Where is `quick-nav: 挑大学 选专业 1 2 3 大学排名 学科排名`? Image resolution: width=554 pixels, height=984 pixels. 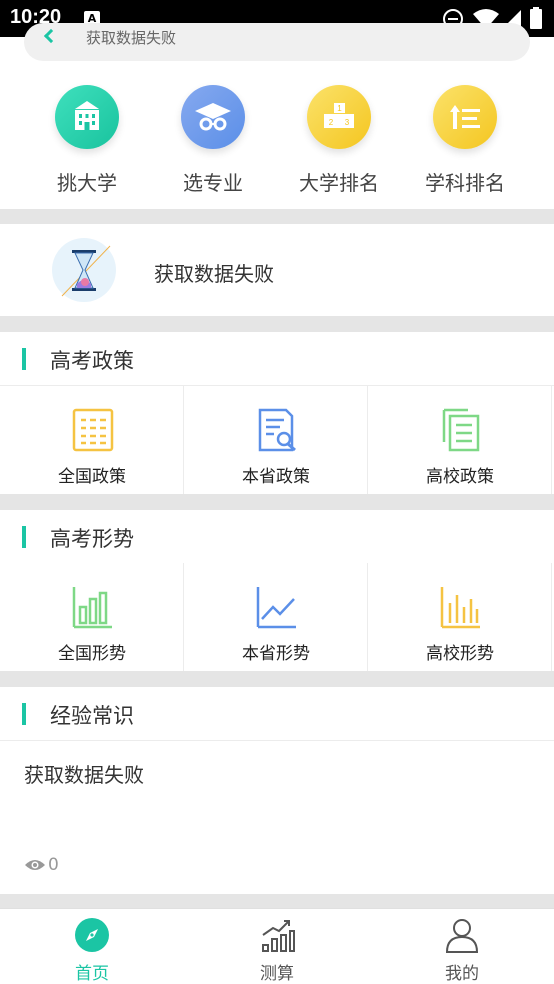
quick-nav: 挑大学 选专业 1 2 3 大学排名 学科排名 is located at coordinates (277, 140).